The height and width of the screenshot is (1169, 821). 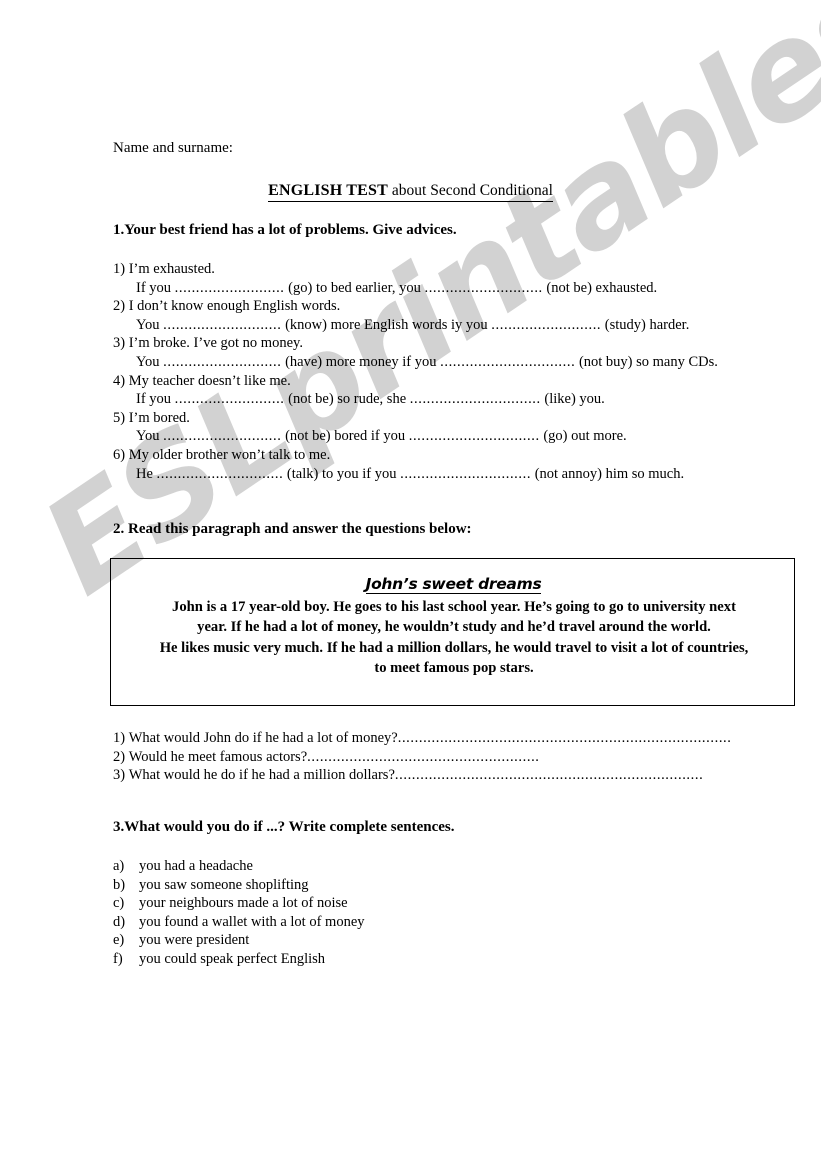 I want to click on question-number: 3), so click(x=121, y=775).